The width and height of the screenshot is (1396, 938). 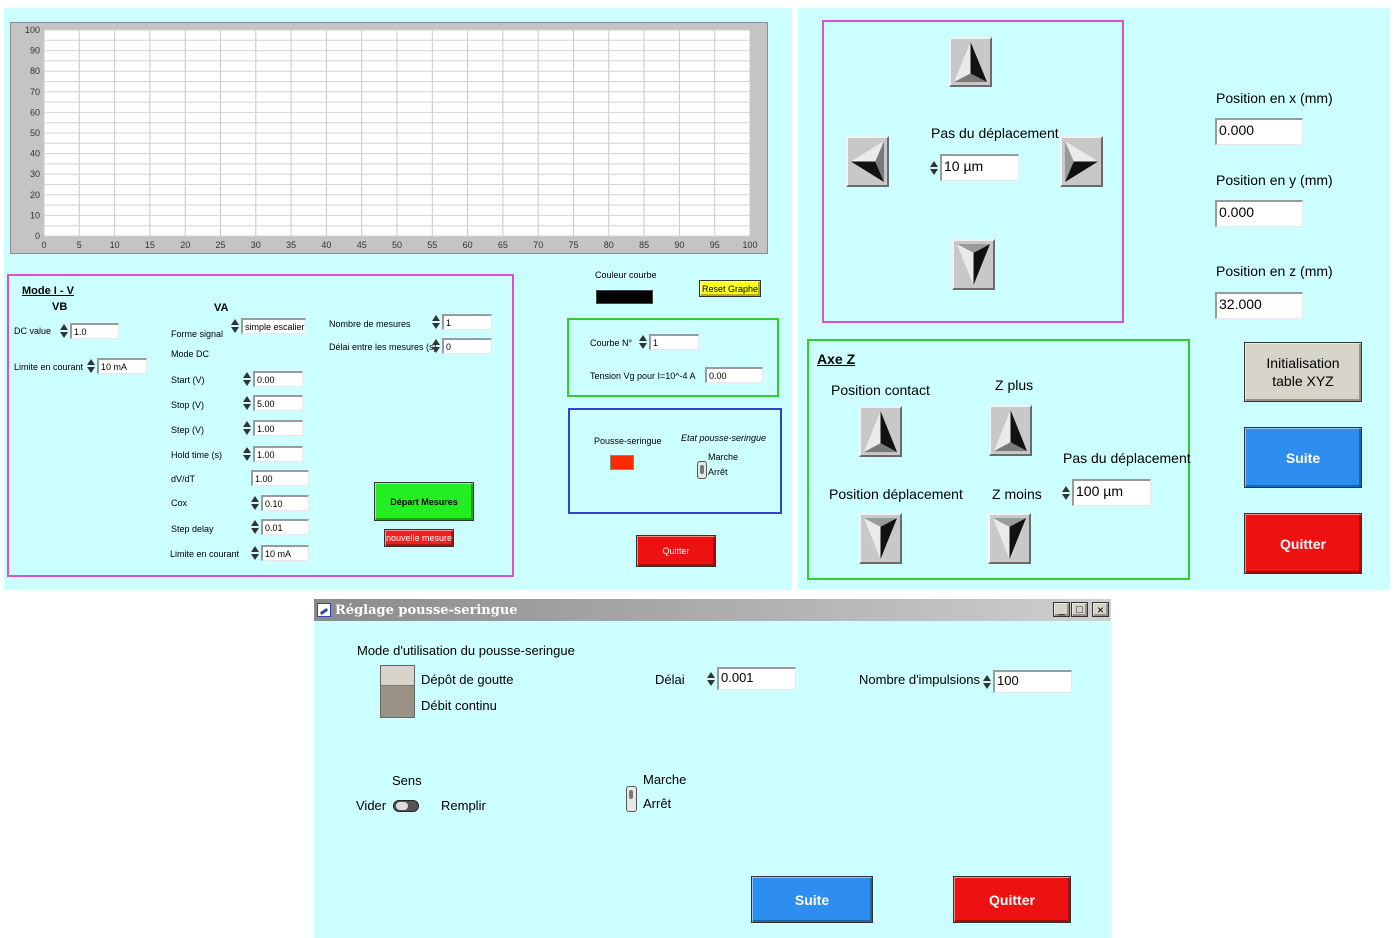 What do you see at coordinates (459, 705) in the screenshot?
I see `mode-option-2: Débit continu` at bounding box center [459, 705].